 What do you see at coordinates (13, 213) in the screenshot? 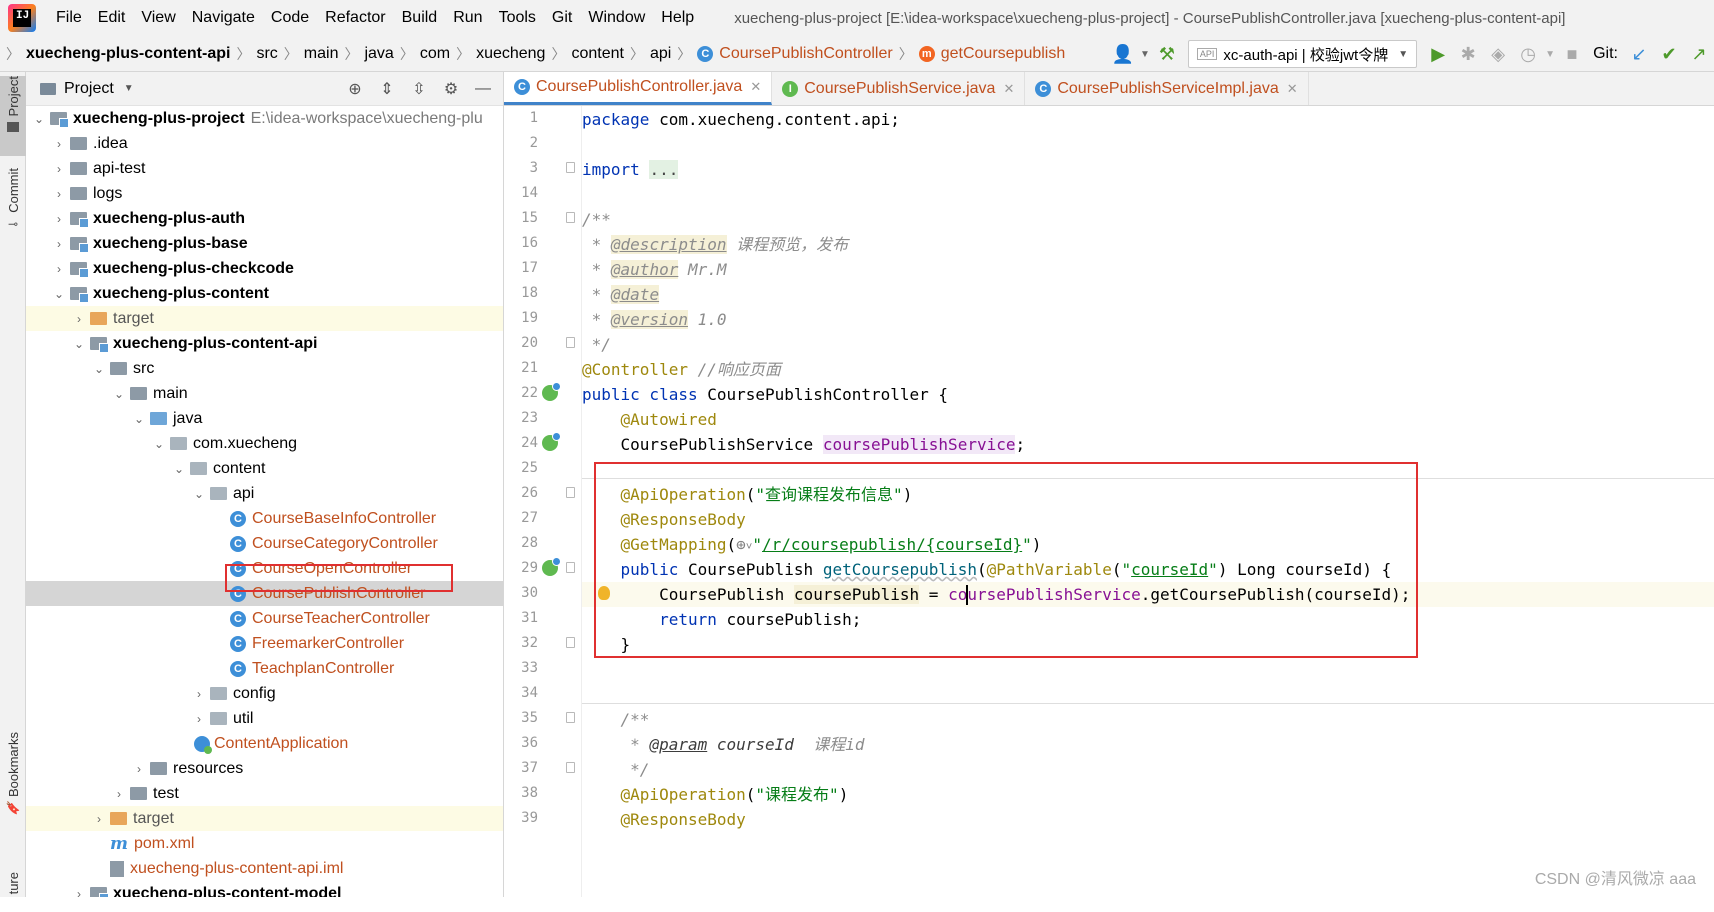
I see `commit-tool-window-button: Commit ⊸` at bounding box center [13, 213].